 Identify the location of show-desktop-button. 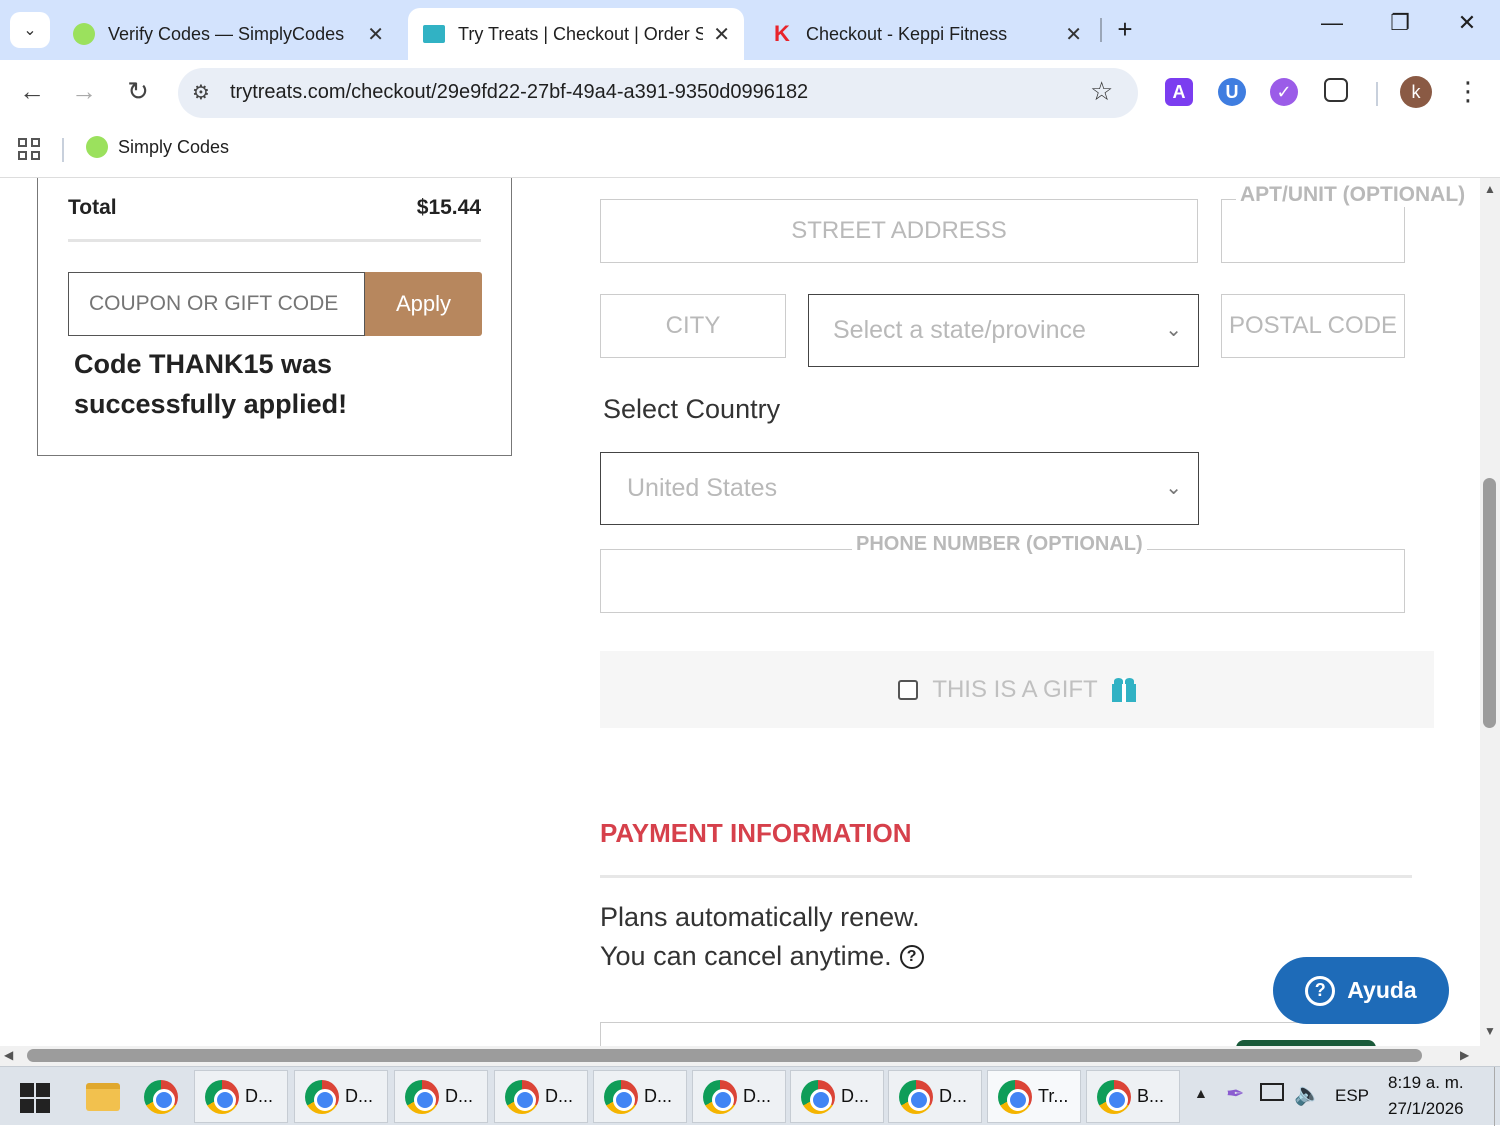
(1497, 1096).